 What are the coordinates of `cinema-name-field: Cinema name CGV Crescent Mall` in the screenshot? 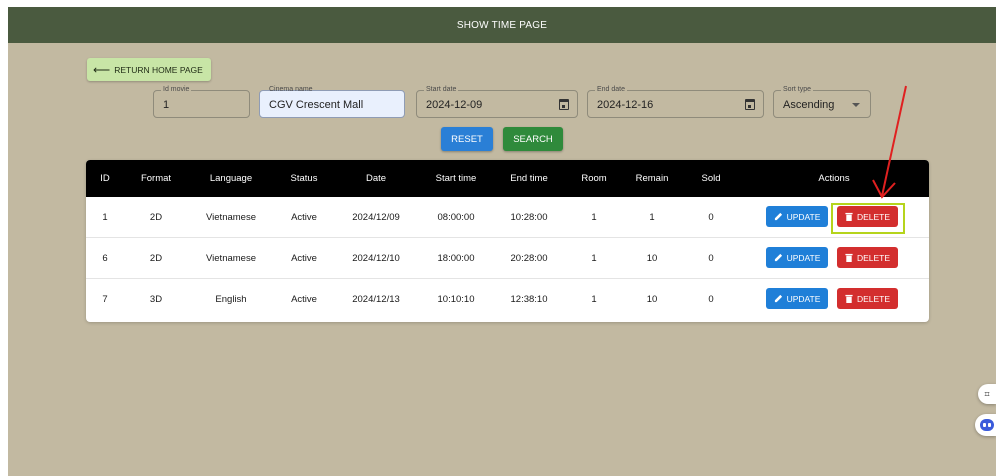 It's located at (332, 102).